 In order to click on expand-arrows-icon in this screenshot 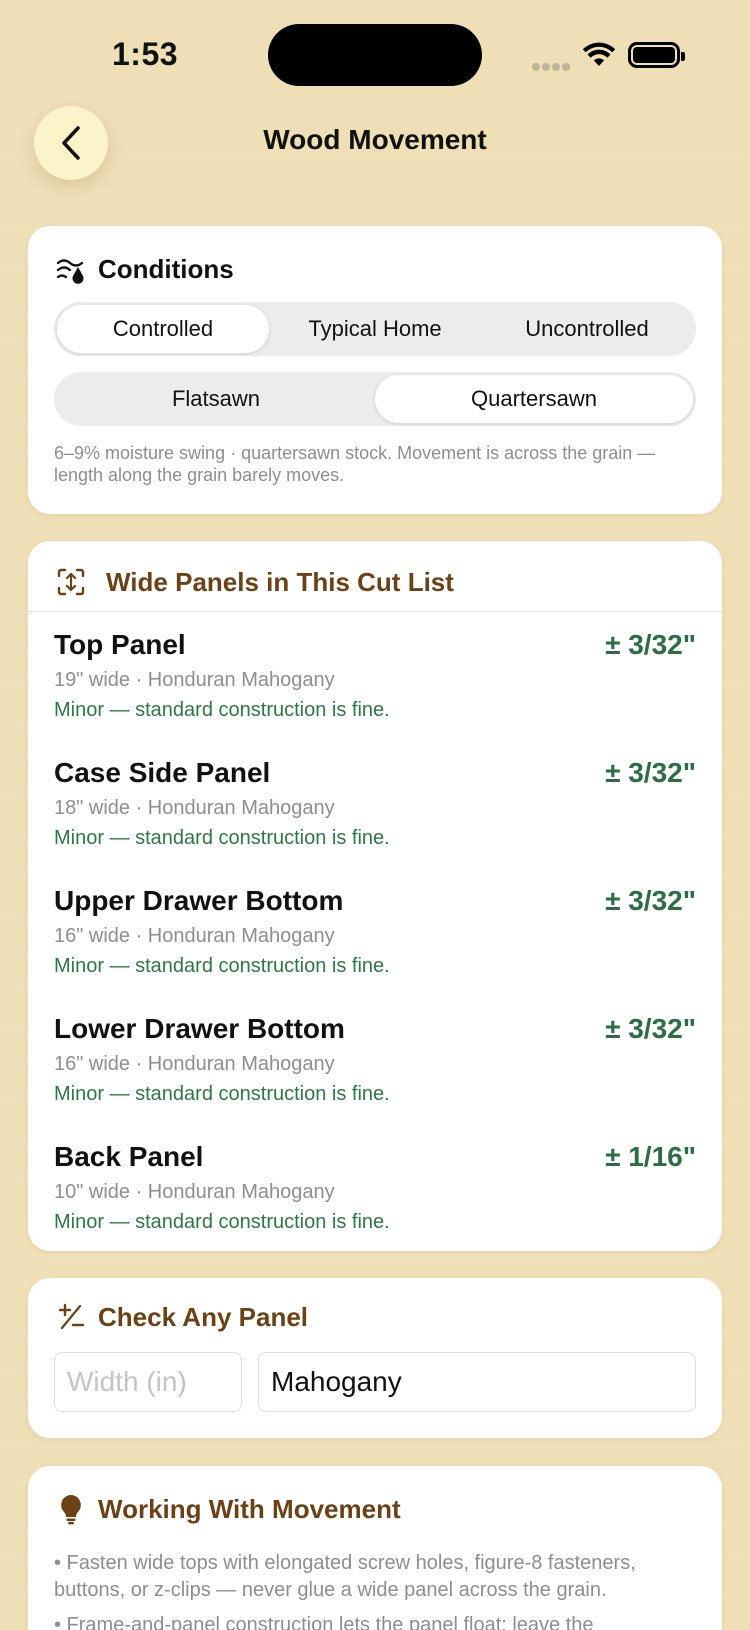, I will do `click(71, 582)`.